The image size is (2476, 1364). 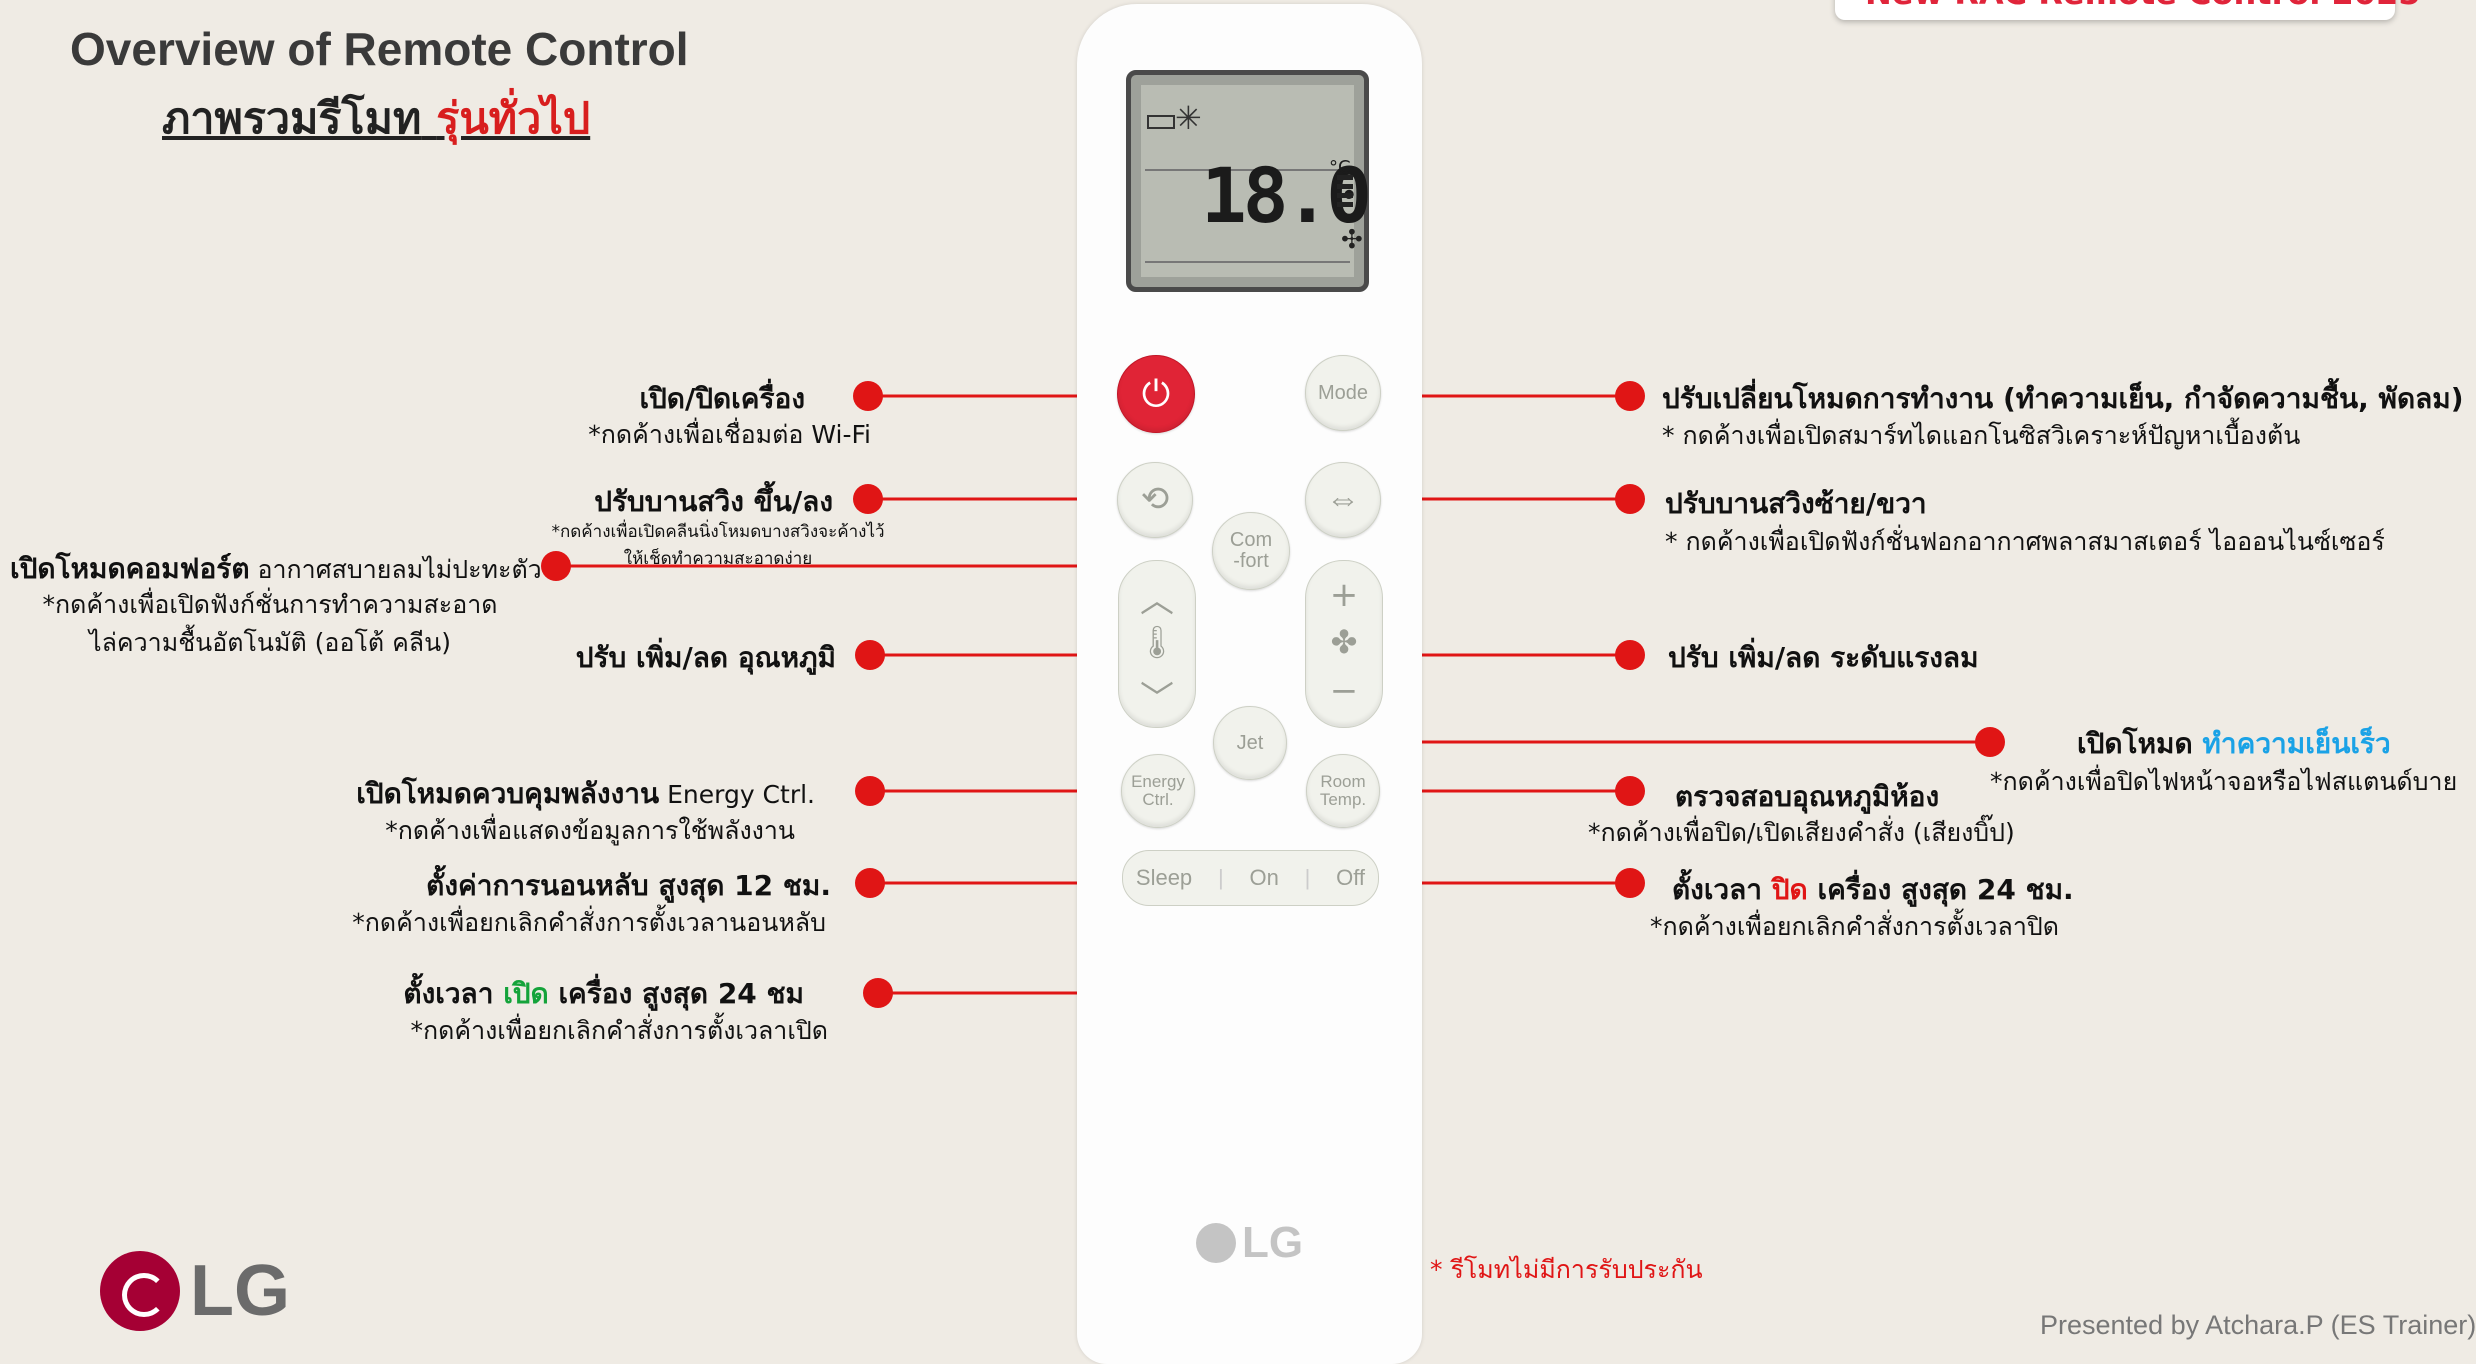 I want to click on dot-sleep, so click(x=870, y=883).